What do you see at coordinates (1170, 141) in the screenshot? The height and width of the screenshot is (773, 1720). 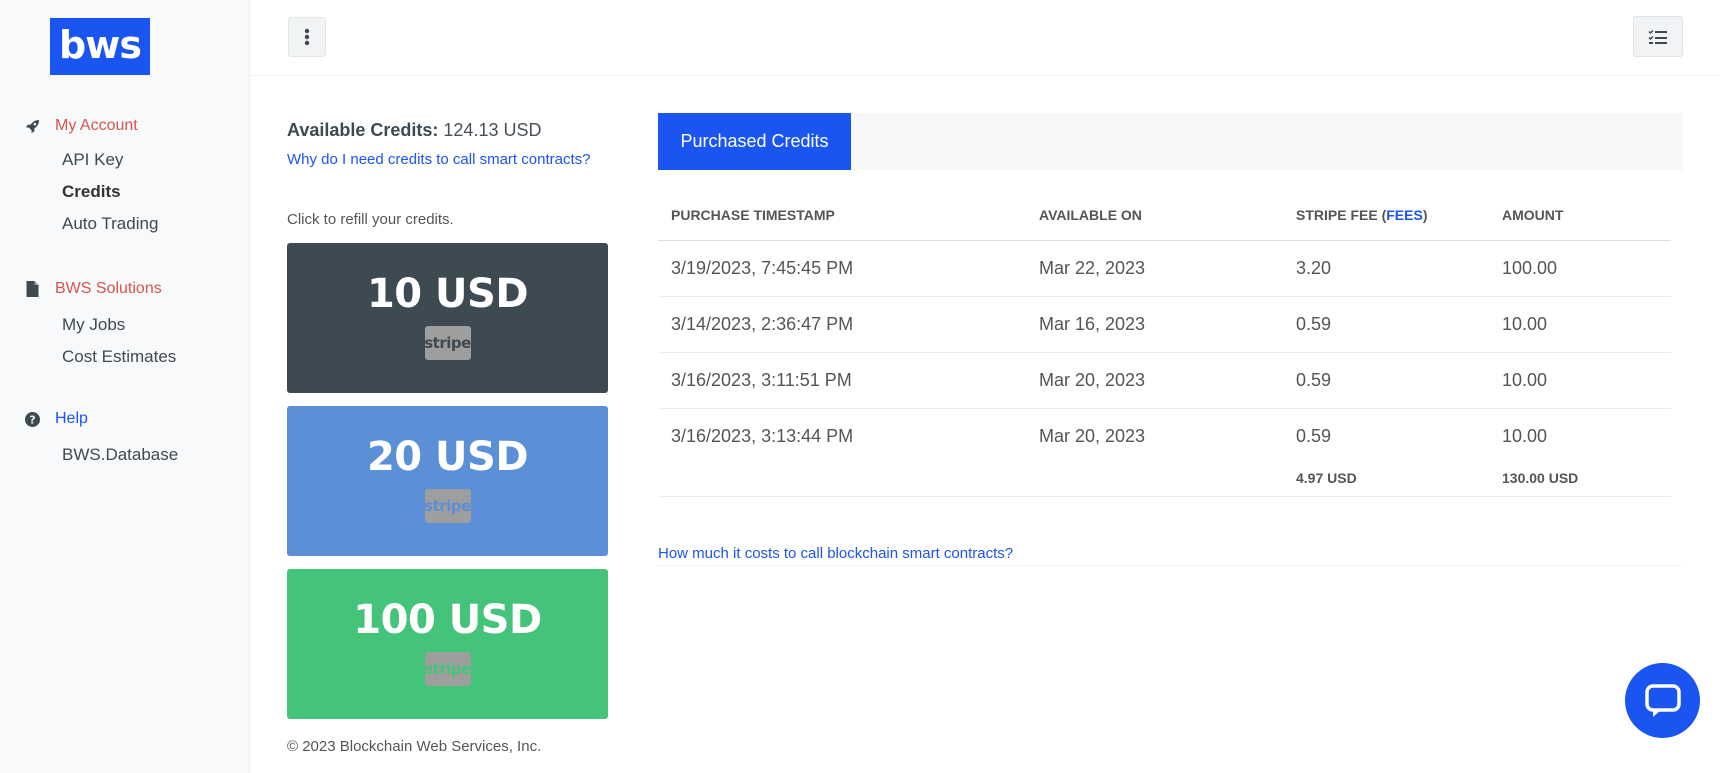 I see `tab-bar: Purchased Credits` at bounding box center [1170, 141].